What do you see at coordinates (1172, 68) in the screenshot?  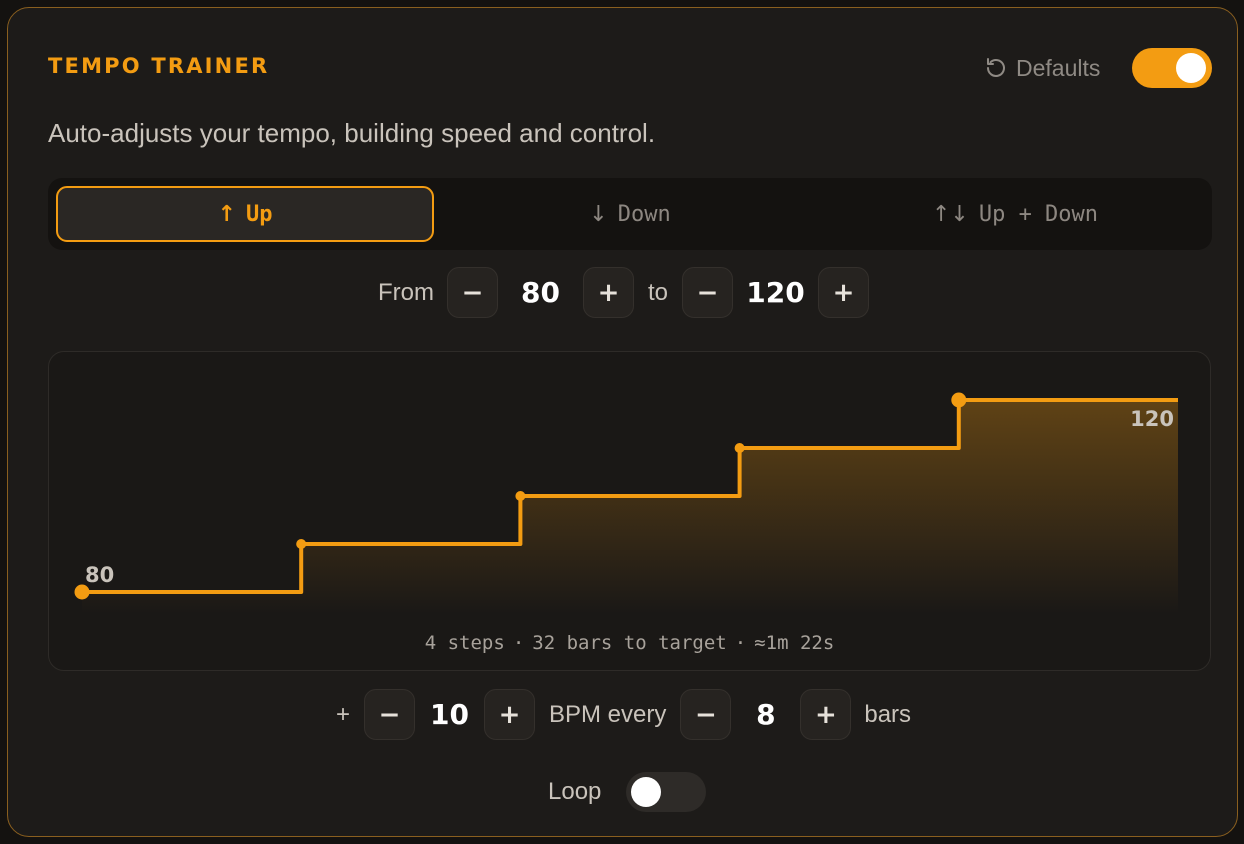 I see `trainer-enable-toggle` at bounding box center [1172, 68].